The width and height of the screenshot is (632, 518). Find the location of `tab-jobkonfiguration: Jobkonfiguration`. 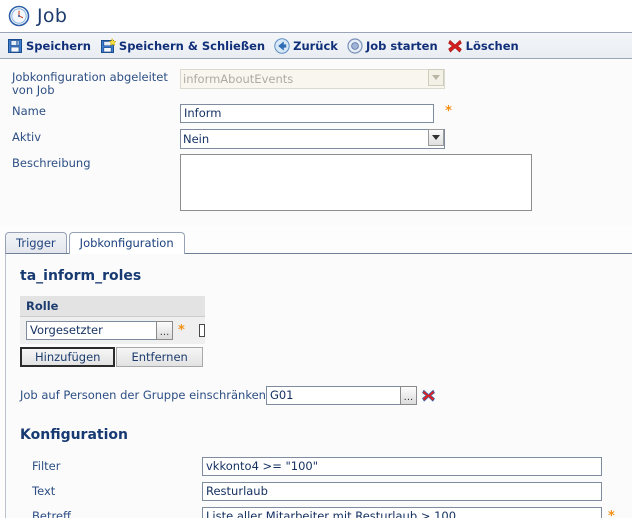

tab-jobkonfiguration: Jobkonfiguration is located at coordinates (126, 242).